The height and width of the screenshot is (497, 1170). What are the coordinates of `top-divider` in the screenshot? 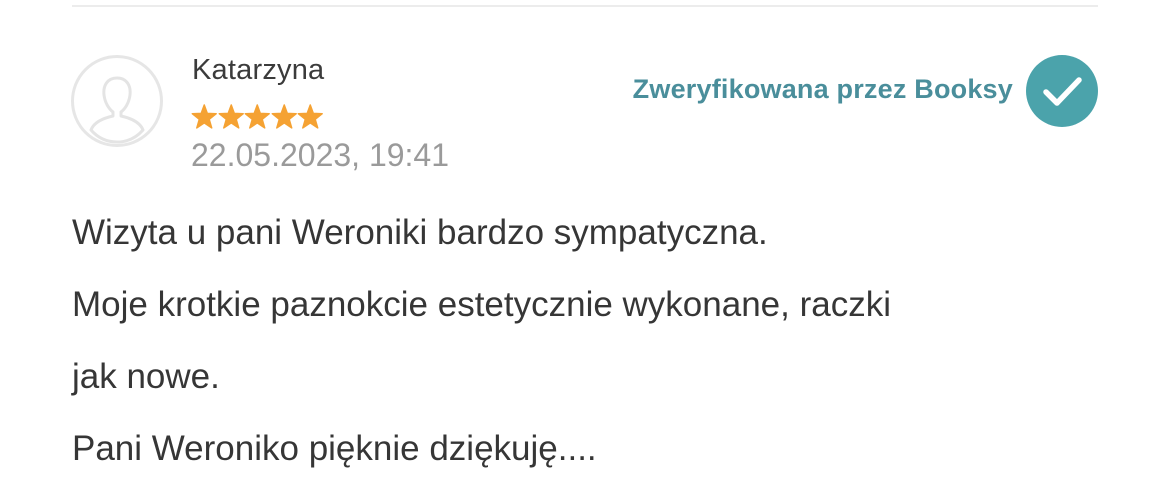 It's located at (585, 6).